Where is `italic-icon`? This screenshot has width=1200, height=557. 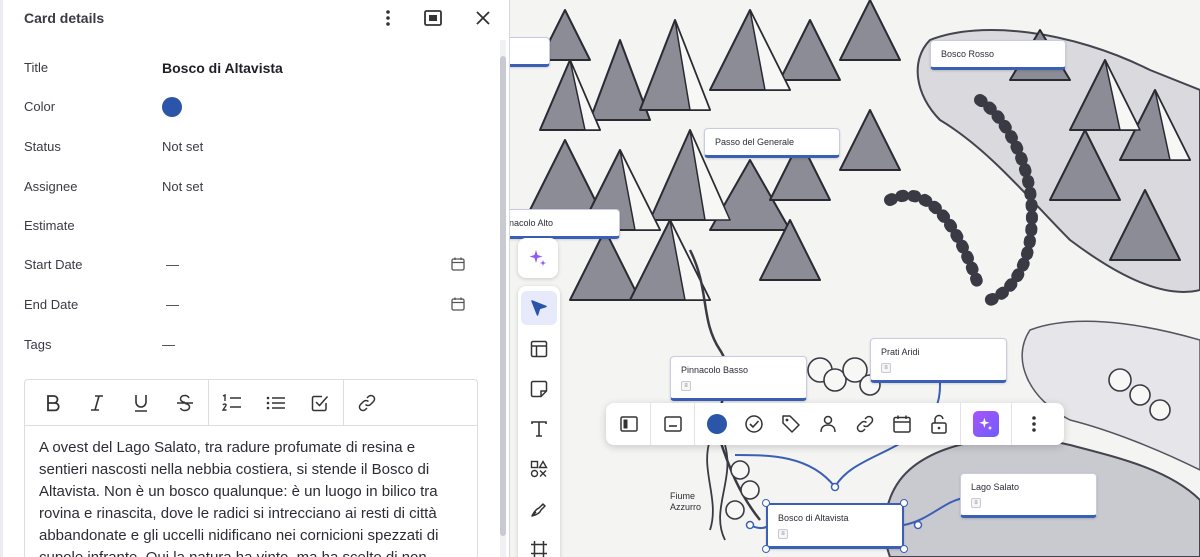 italic-icon is located at coordinates (97, 402).